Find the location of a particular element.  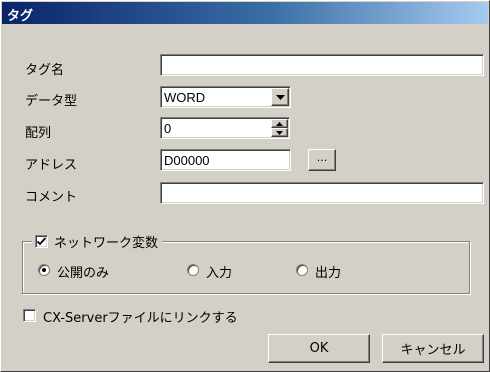

radio-publish-only-label: 公開のみ is located at coordinates (83, 271).